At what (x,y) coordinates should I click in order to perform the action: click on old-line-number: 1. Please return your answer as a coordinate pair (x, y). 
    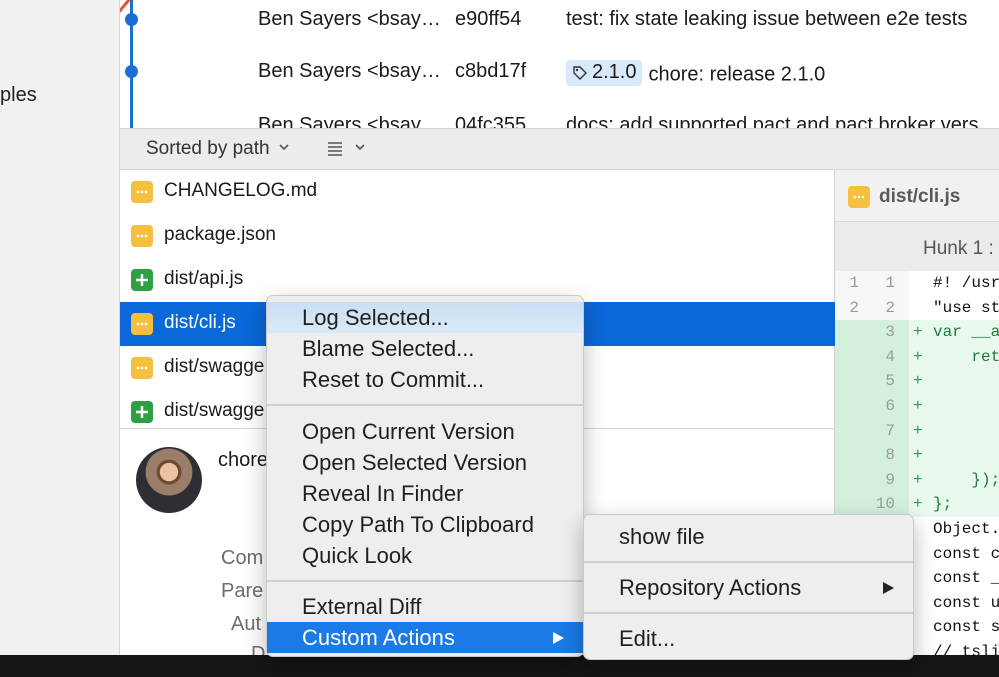
    Looking at the image, I should click on (854, 283).